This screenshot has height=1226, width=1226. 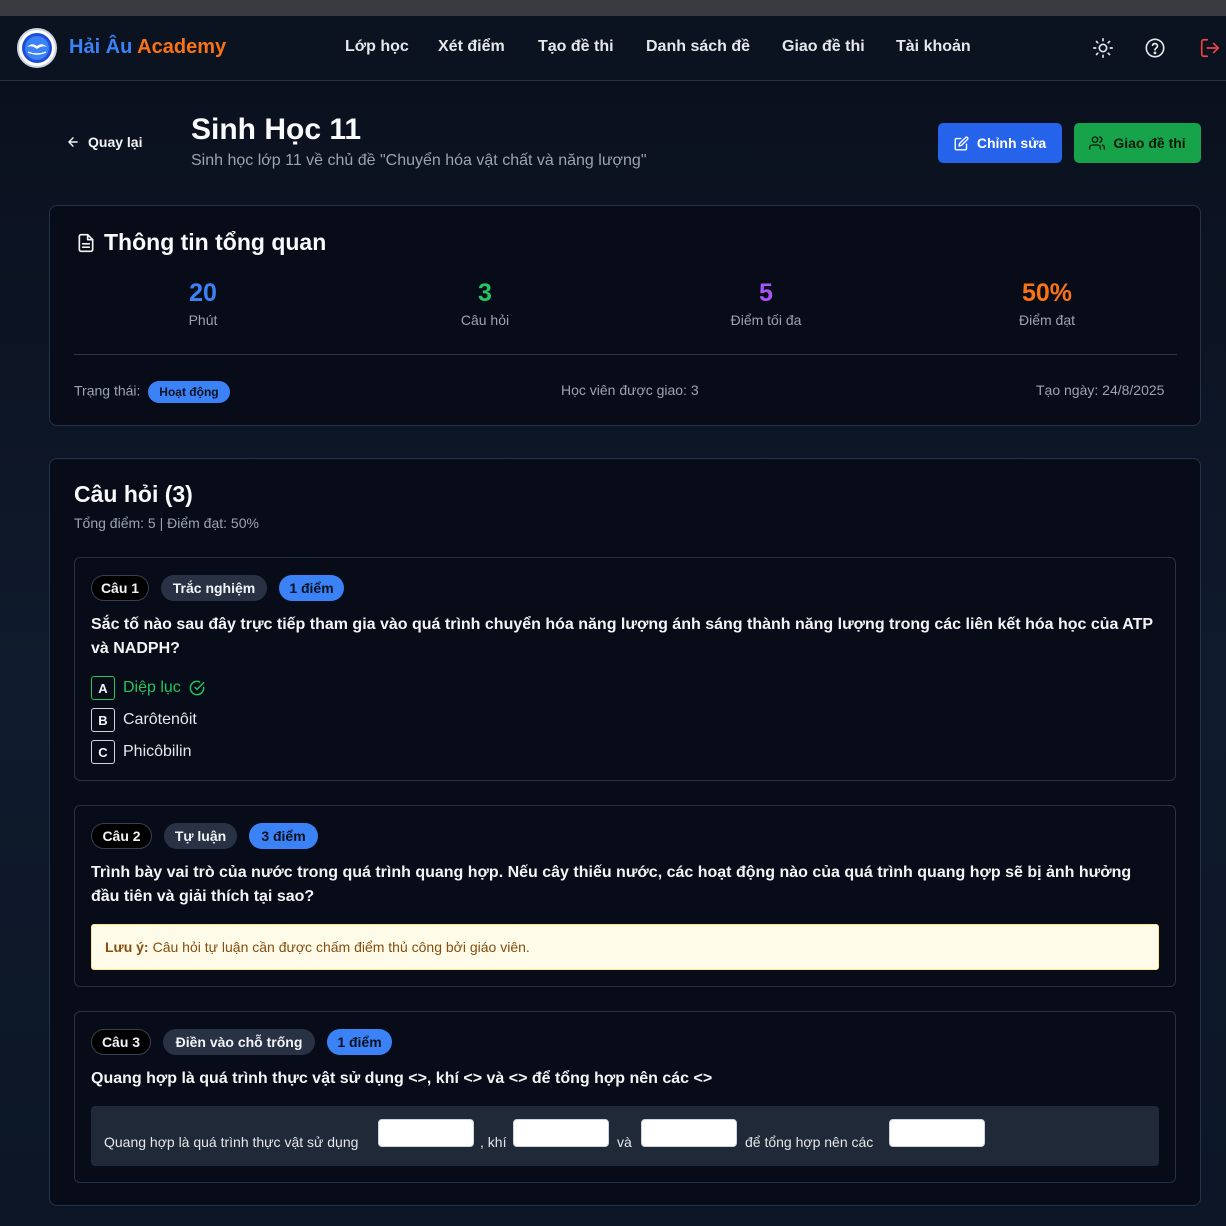 I want to click on question-type-badge: Tự luận, so click(x=200, y=836).